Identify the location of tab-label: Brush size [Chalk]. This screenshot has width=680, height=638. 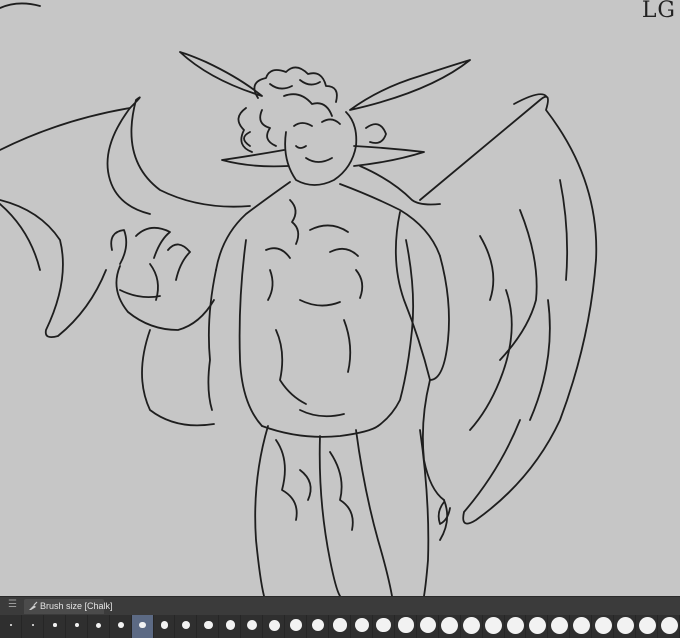
(76, 606).